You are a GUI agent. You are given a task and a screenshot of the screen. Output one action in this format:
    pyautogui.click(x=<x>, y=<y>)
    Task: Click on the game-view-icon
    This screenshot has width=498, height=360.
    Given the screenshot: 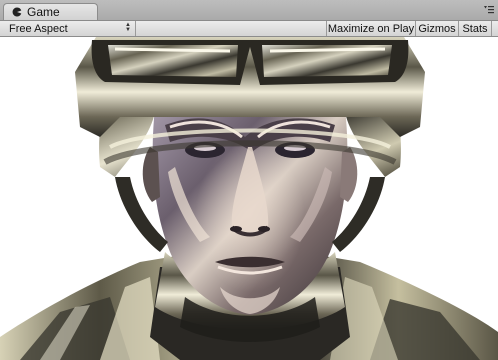 What is the action you would take?
    pyautogui.click(x=17, y=12)
    